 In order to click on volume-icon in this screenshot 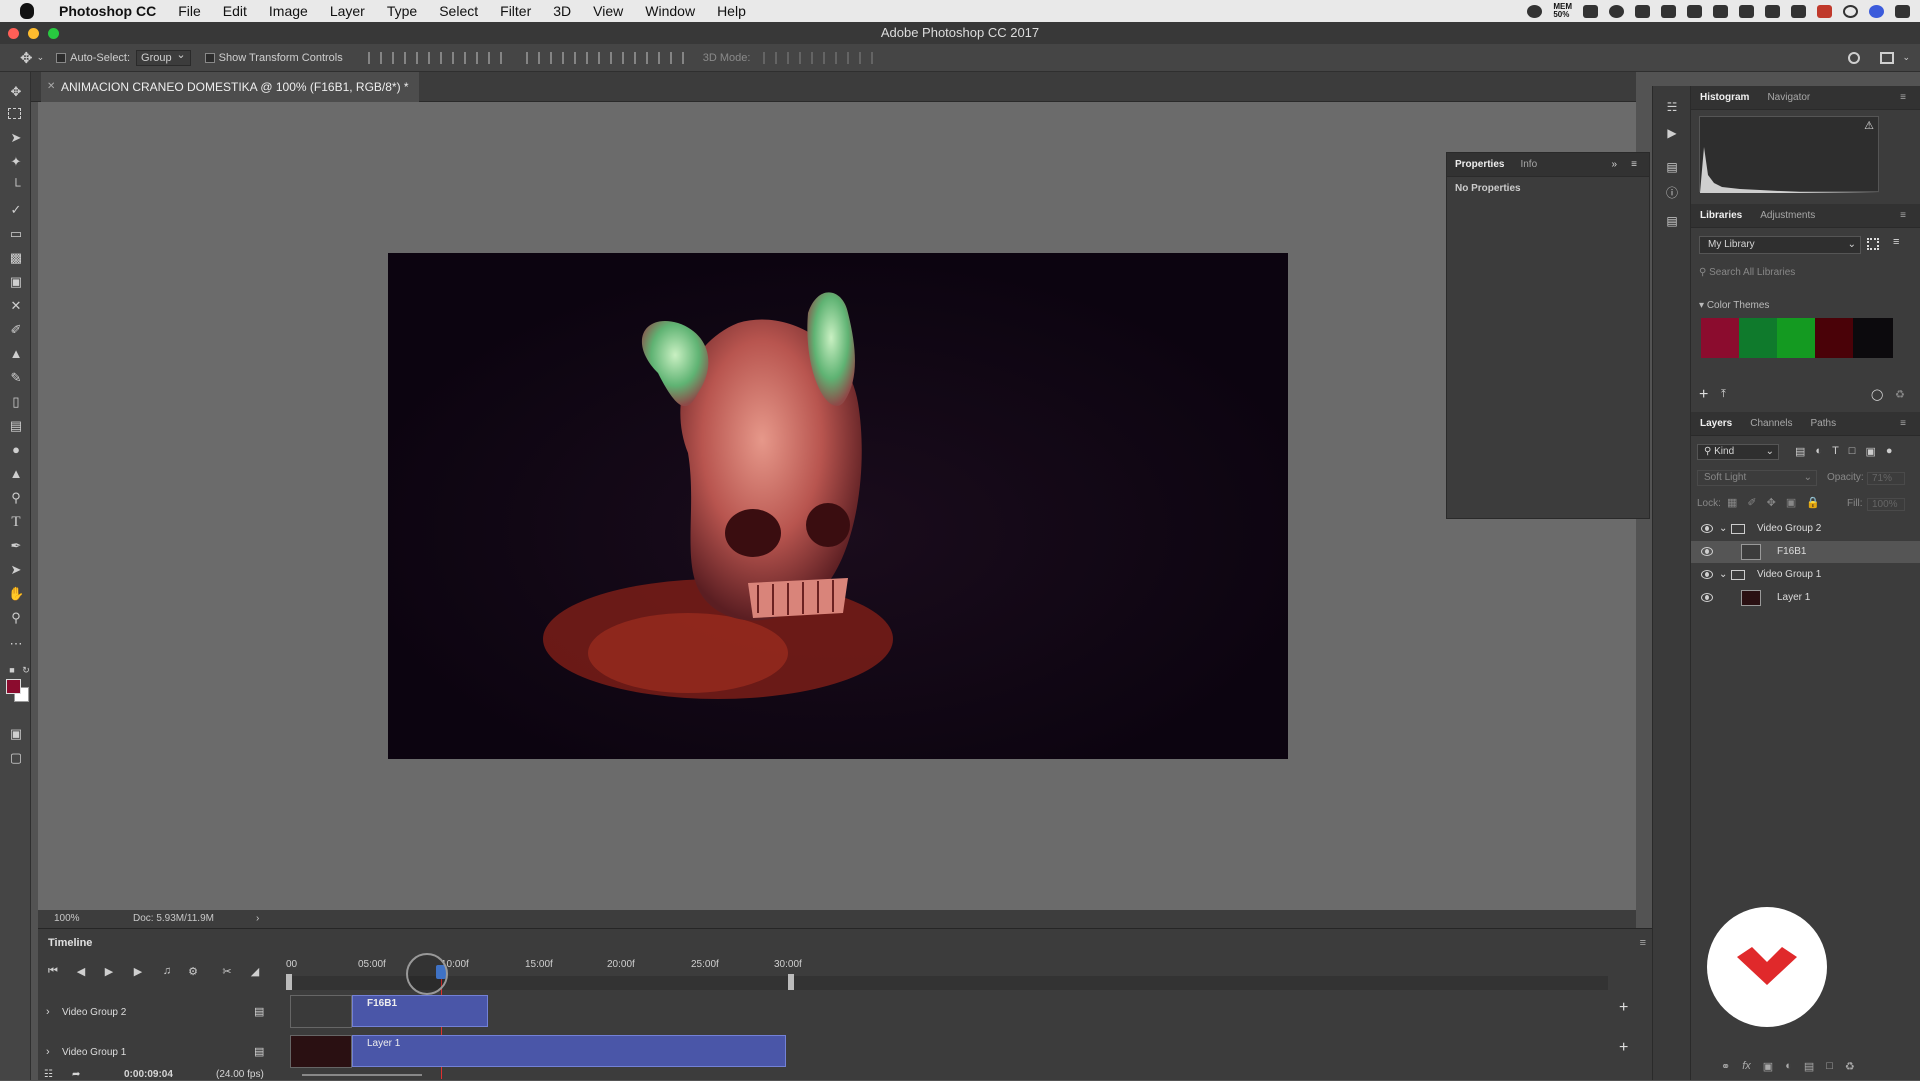, I will do `click(1798, 11)`.